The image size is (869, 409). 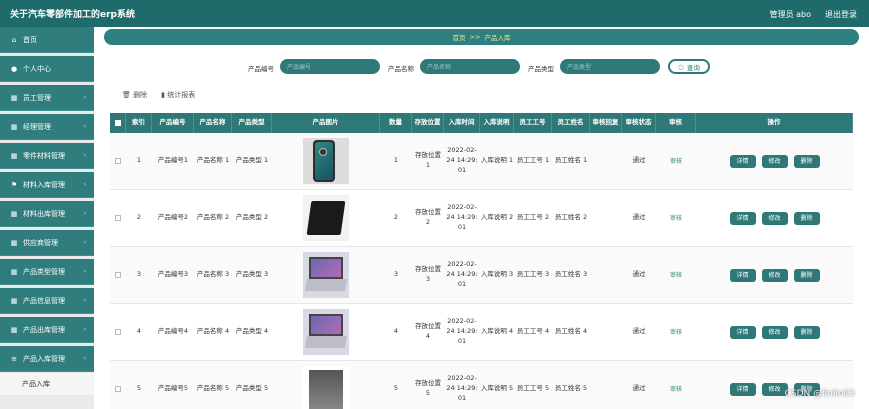 I want to click on cell-type: 产品类型 5, so click(x=252, y=388).